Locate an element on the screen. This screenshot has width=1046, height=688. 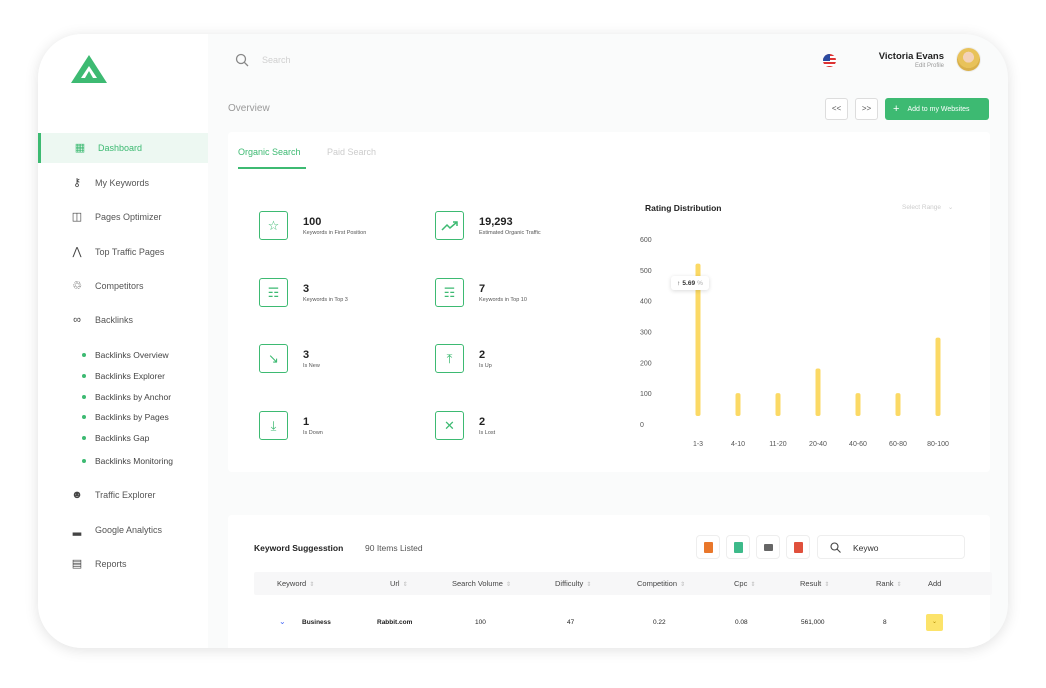
sidebar-item-my-keywords: ⚷ My Keywords is located at coordinates (123, 183).